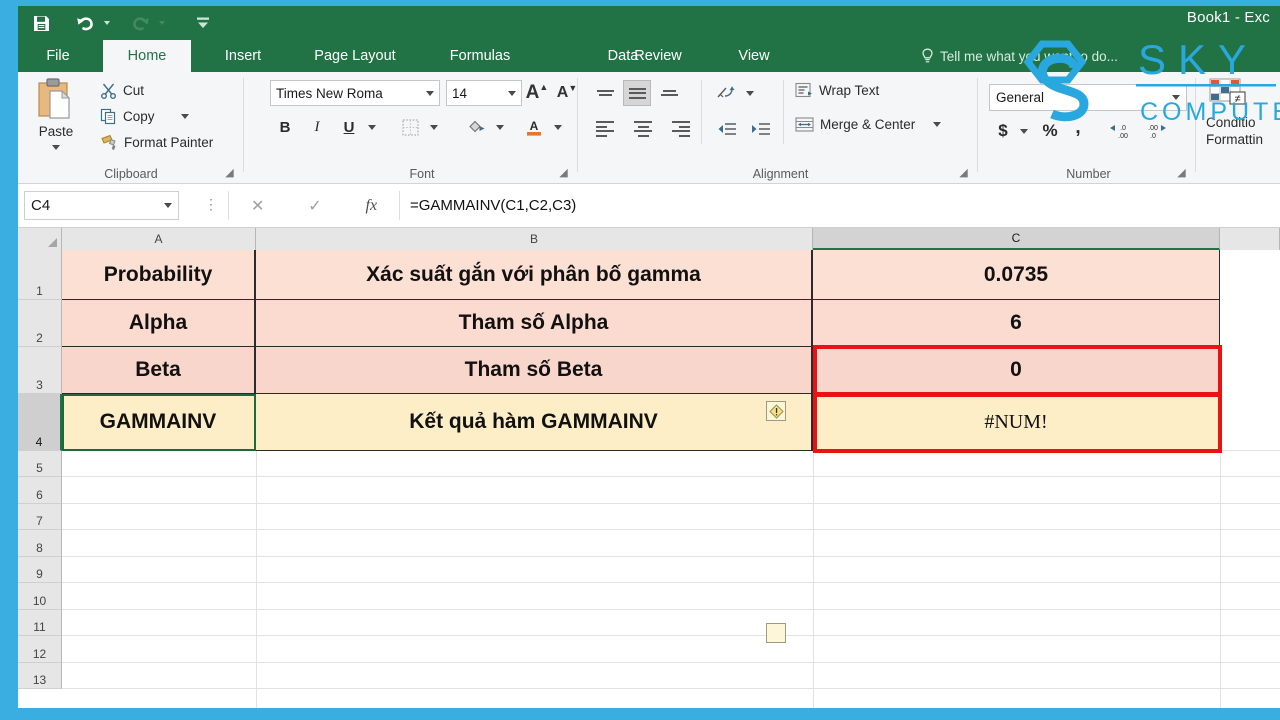 The image size is (1280, 720). Describe the element at coordinates (500, 127) in the screenshot. I see `fill-color-dropdown-caret-icon` at that location.